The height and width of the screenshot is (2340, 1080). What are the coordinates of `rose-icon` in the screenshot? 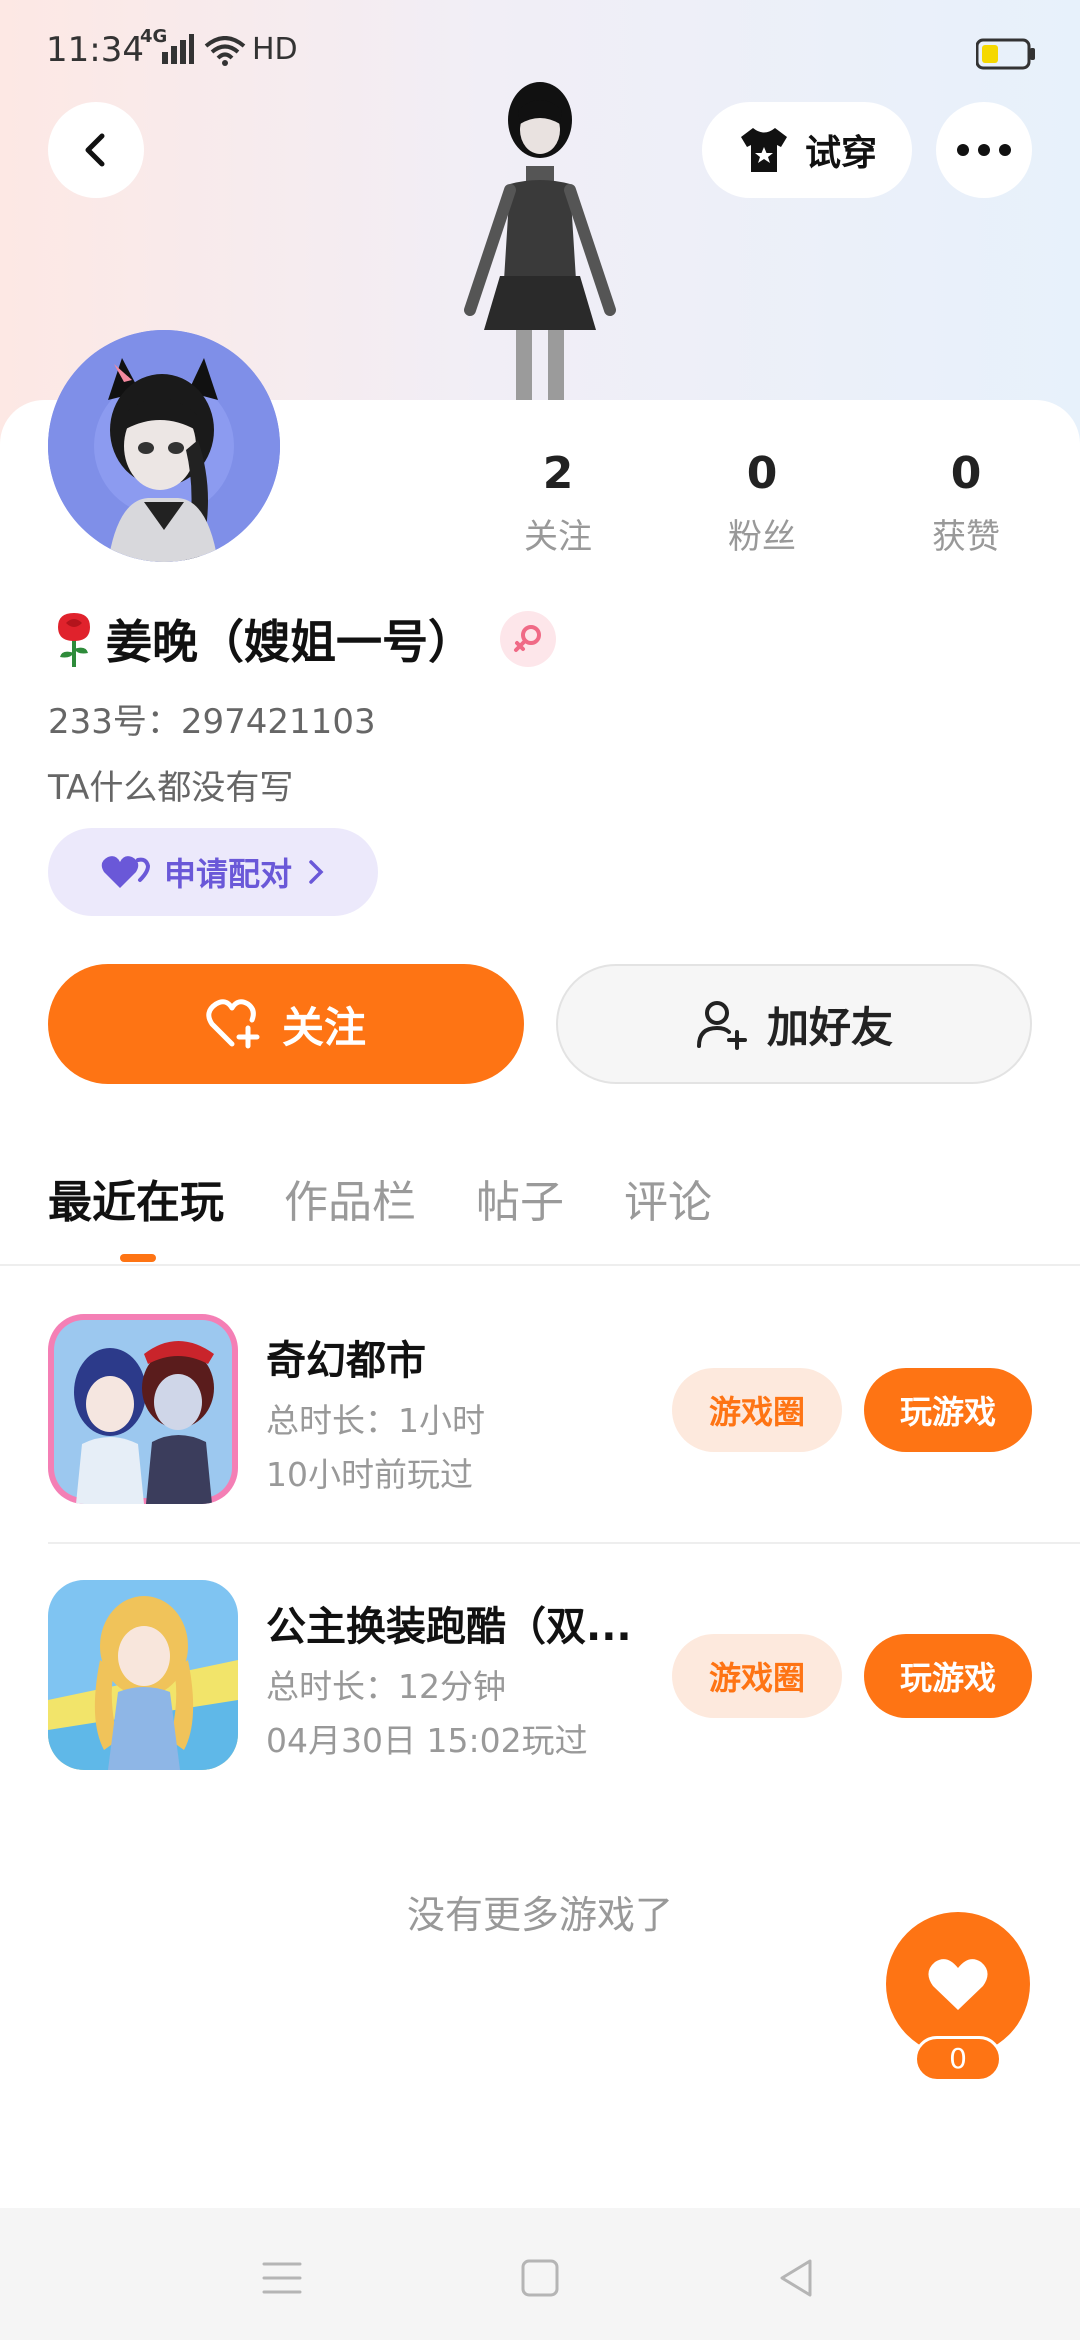 It's located at (74, 640).